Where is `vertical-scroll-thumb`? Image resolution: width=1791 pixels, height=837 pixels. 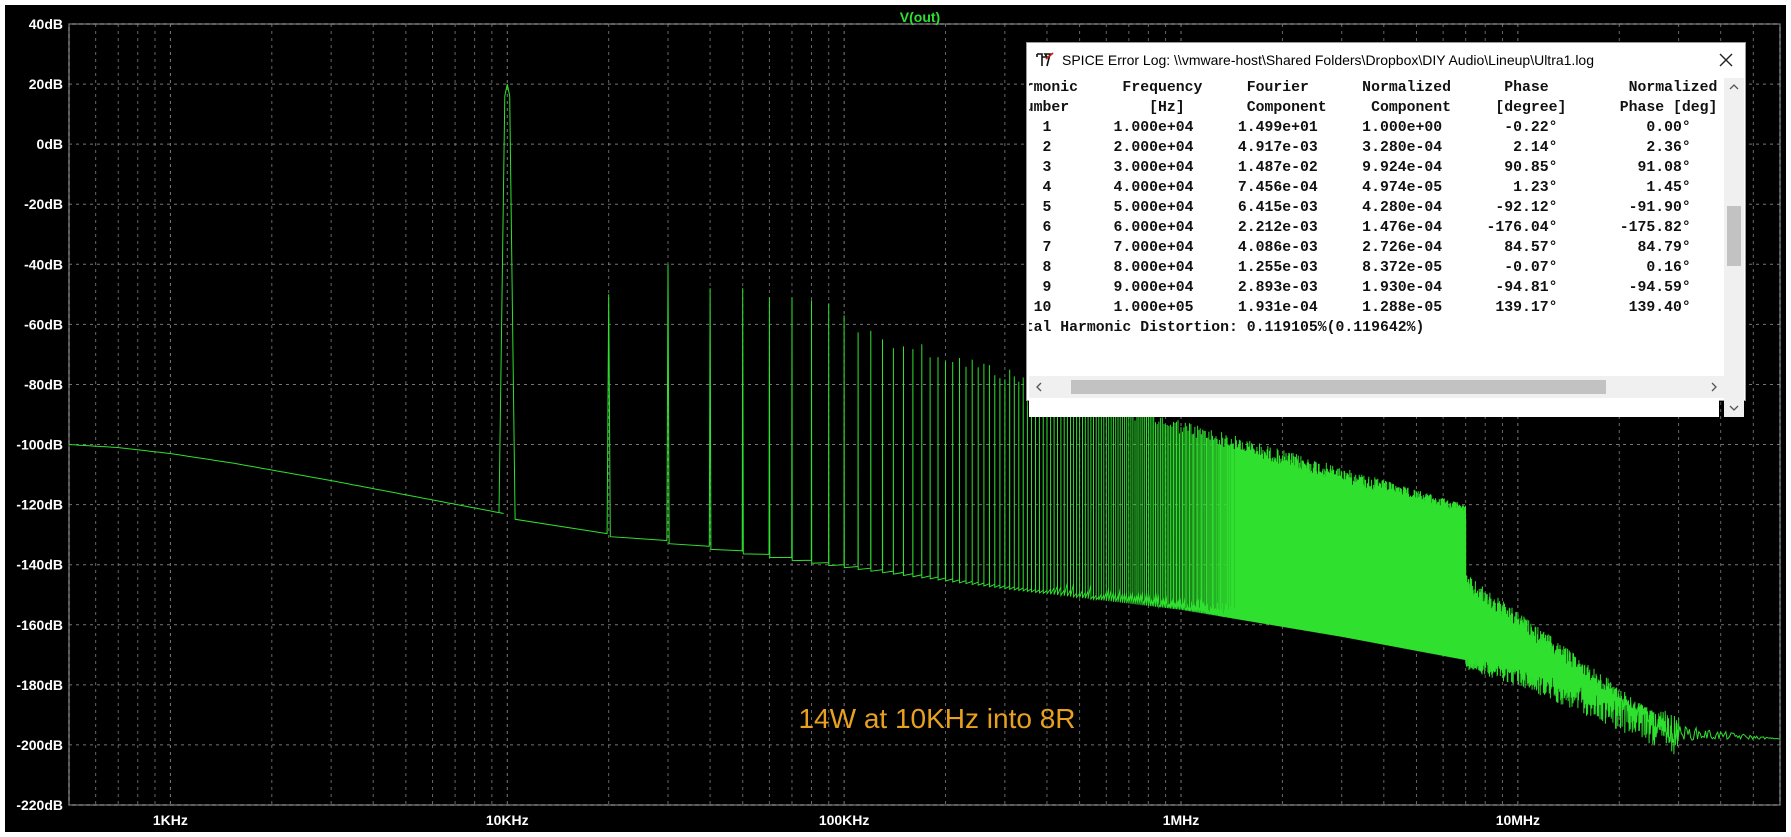 vertical-scroll-thumb is located at coordinates (1734, 236).